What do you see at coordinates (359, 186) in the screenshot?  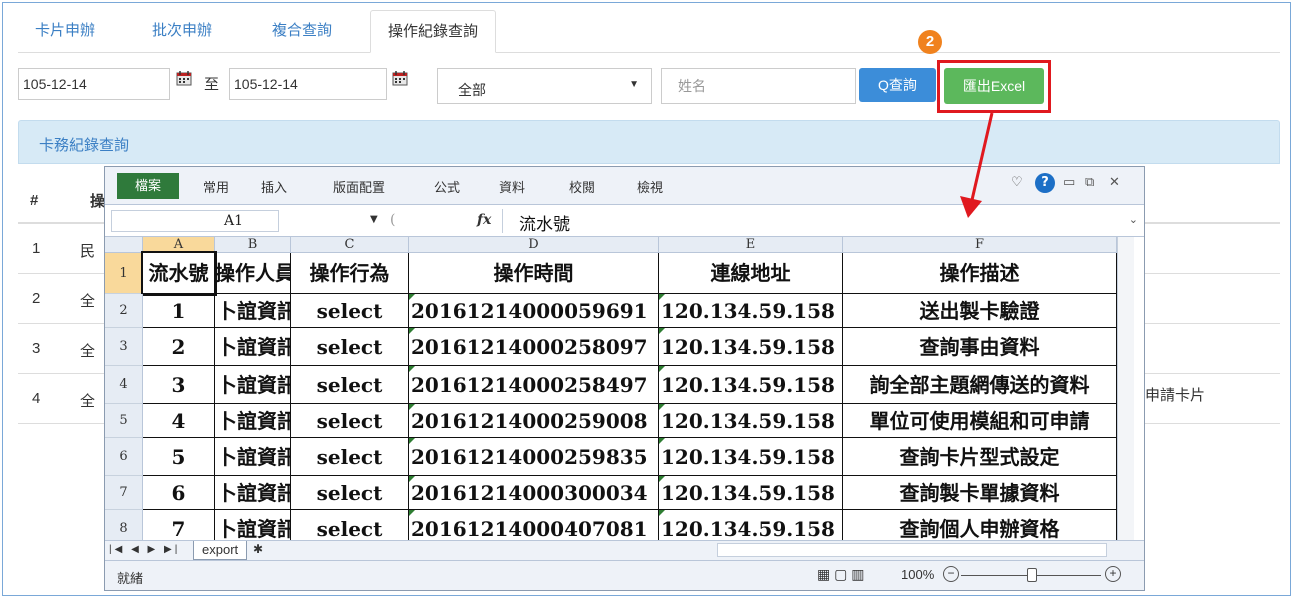 I see `ribbon-tab-layout: 版面配置` at bounding box center [359, 186].